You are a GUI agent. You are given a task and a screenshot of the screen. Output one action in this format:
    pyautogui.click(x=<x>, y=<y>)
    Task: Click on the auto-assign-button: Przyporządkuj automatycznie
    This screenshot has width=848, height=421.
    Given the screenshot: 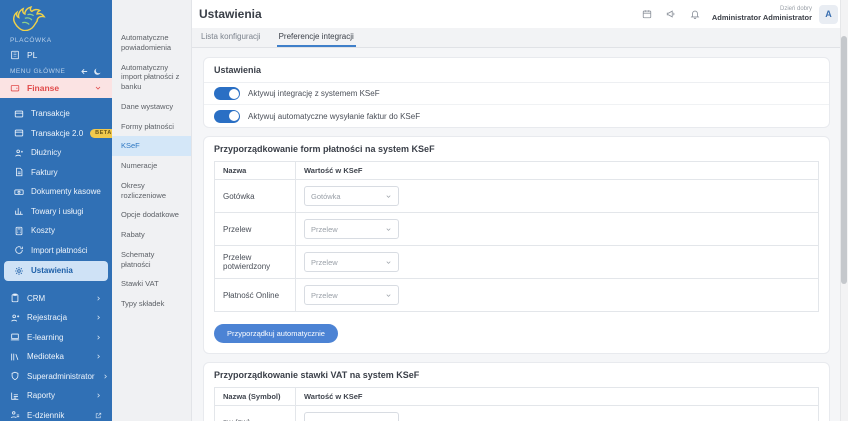 What is the action you would take?
    pyautogui.click(x=276, y=333)
    